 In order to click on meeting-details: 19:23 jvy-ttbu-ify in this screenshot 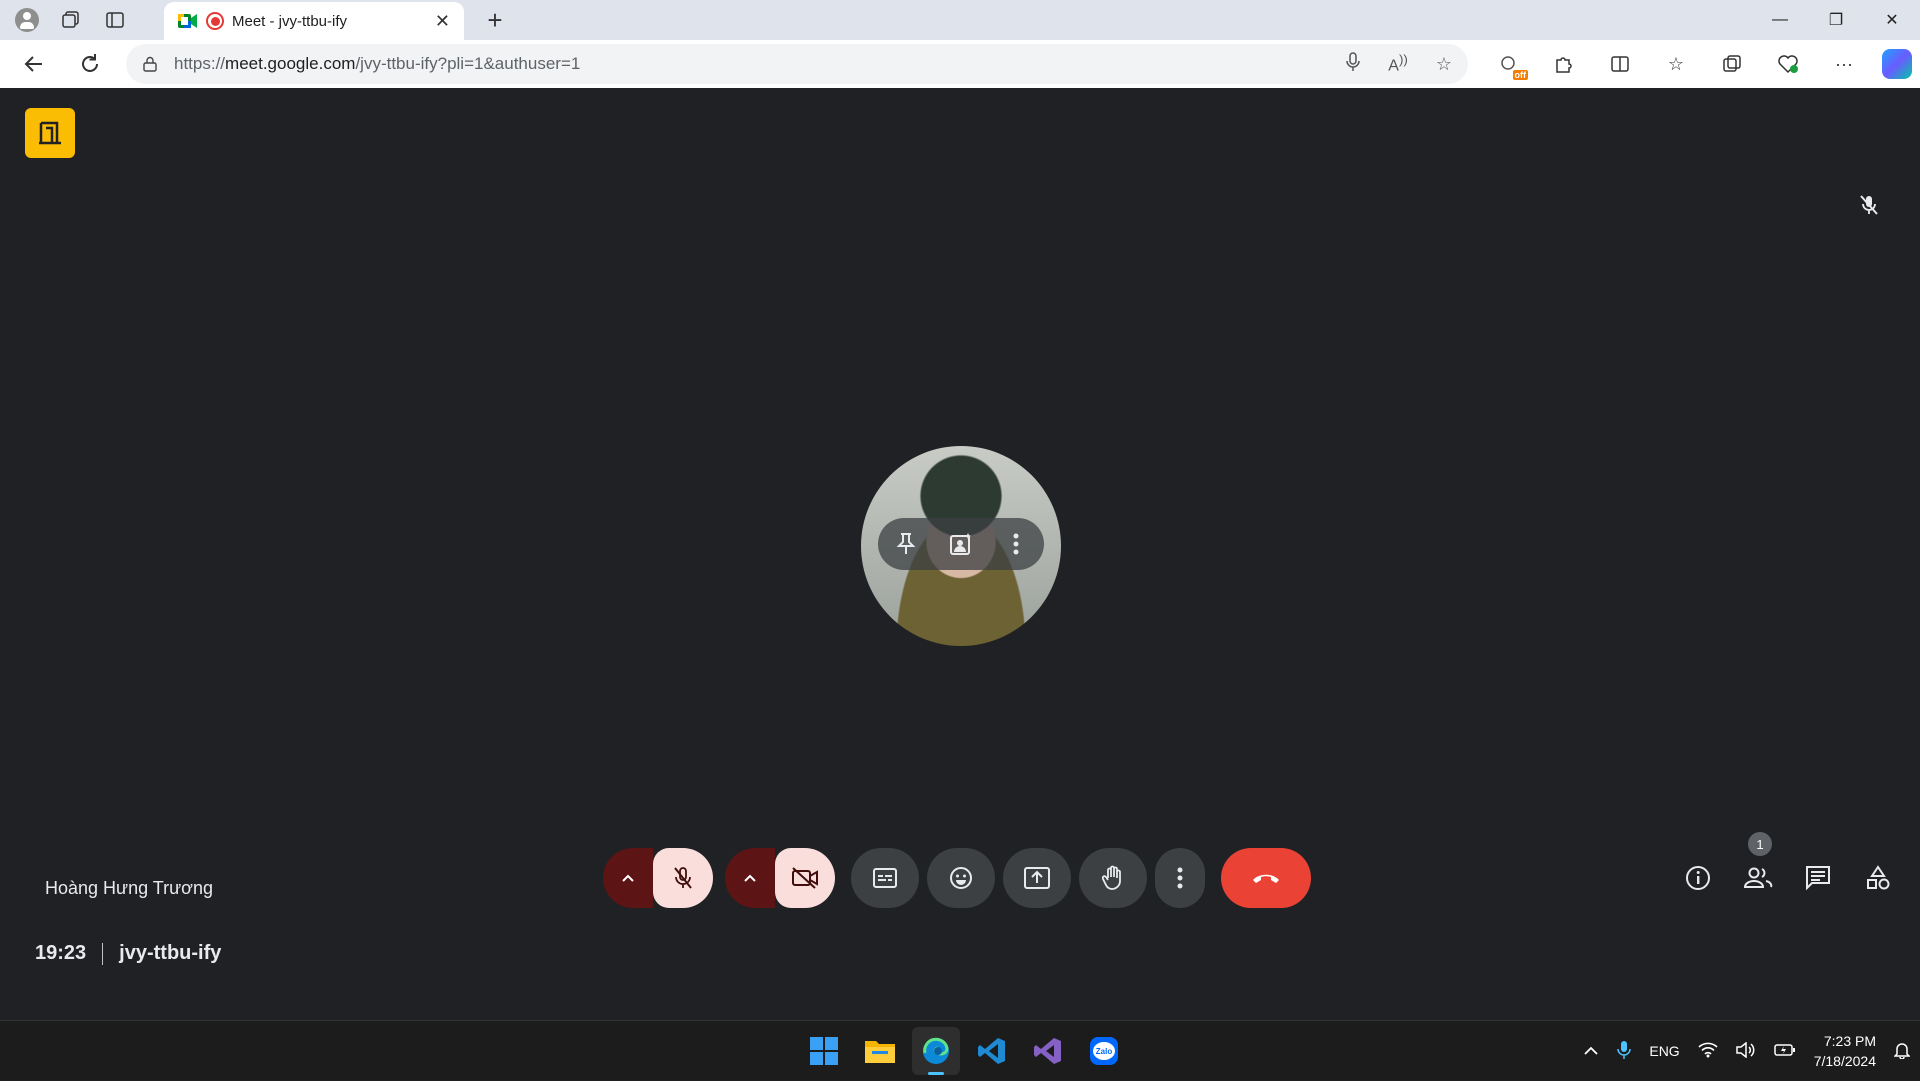, I will do `click(128, 953)`.